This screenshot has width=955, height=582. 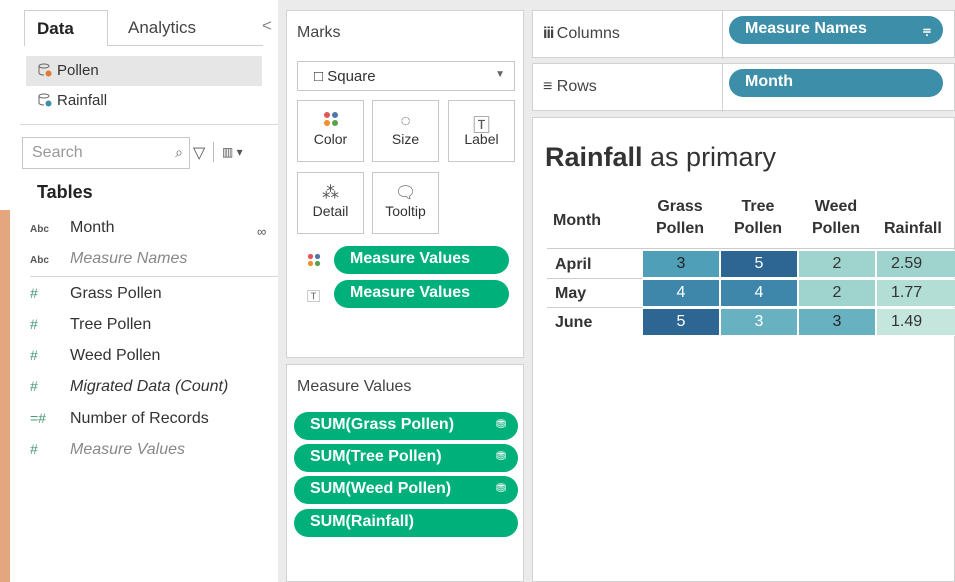 I want to click on color-measure-values-pill: Measure Values, so click(x=421, y=260).